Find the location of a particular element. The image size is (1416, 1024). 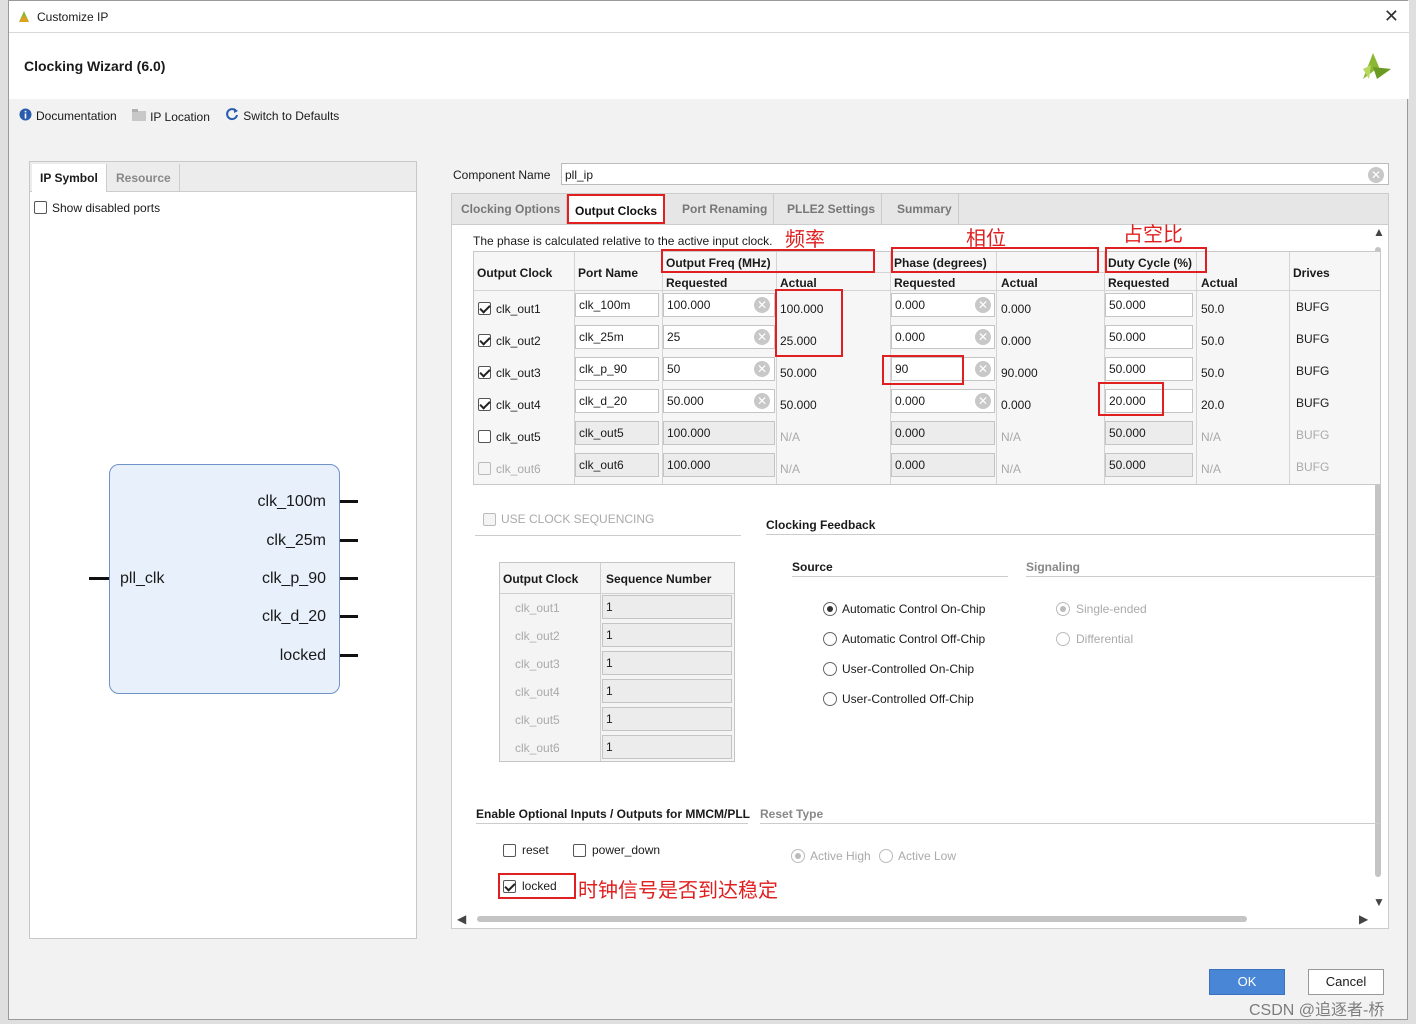

port-name-input: clk_25m is located at coordinates (617, 337).